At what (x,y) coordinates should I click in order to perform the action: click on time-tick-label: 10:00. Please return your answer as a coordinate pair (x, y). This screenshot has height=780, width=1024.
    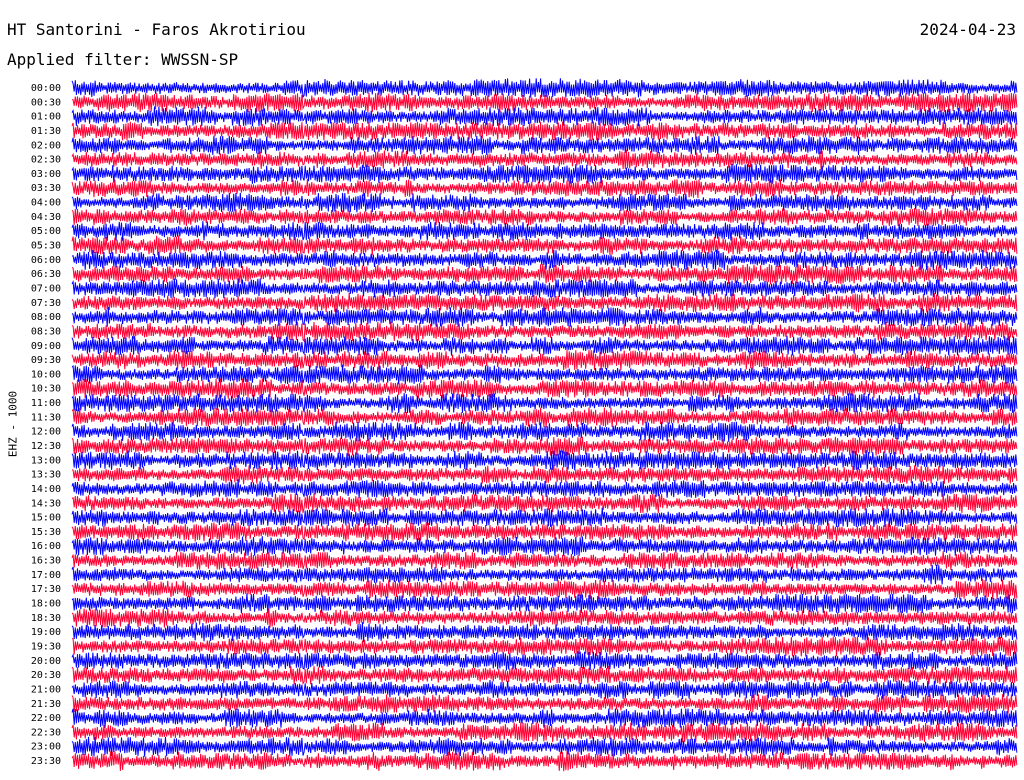
    Looking at the image, I should click on (46, 374).